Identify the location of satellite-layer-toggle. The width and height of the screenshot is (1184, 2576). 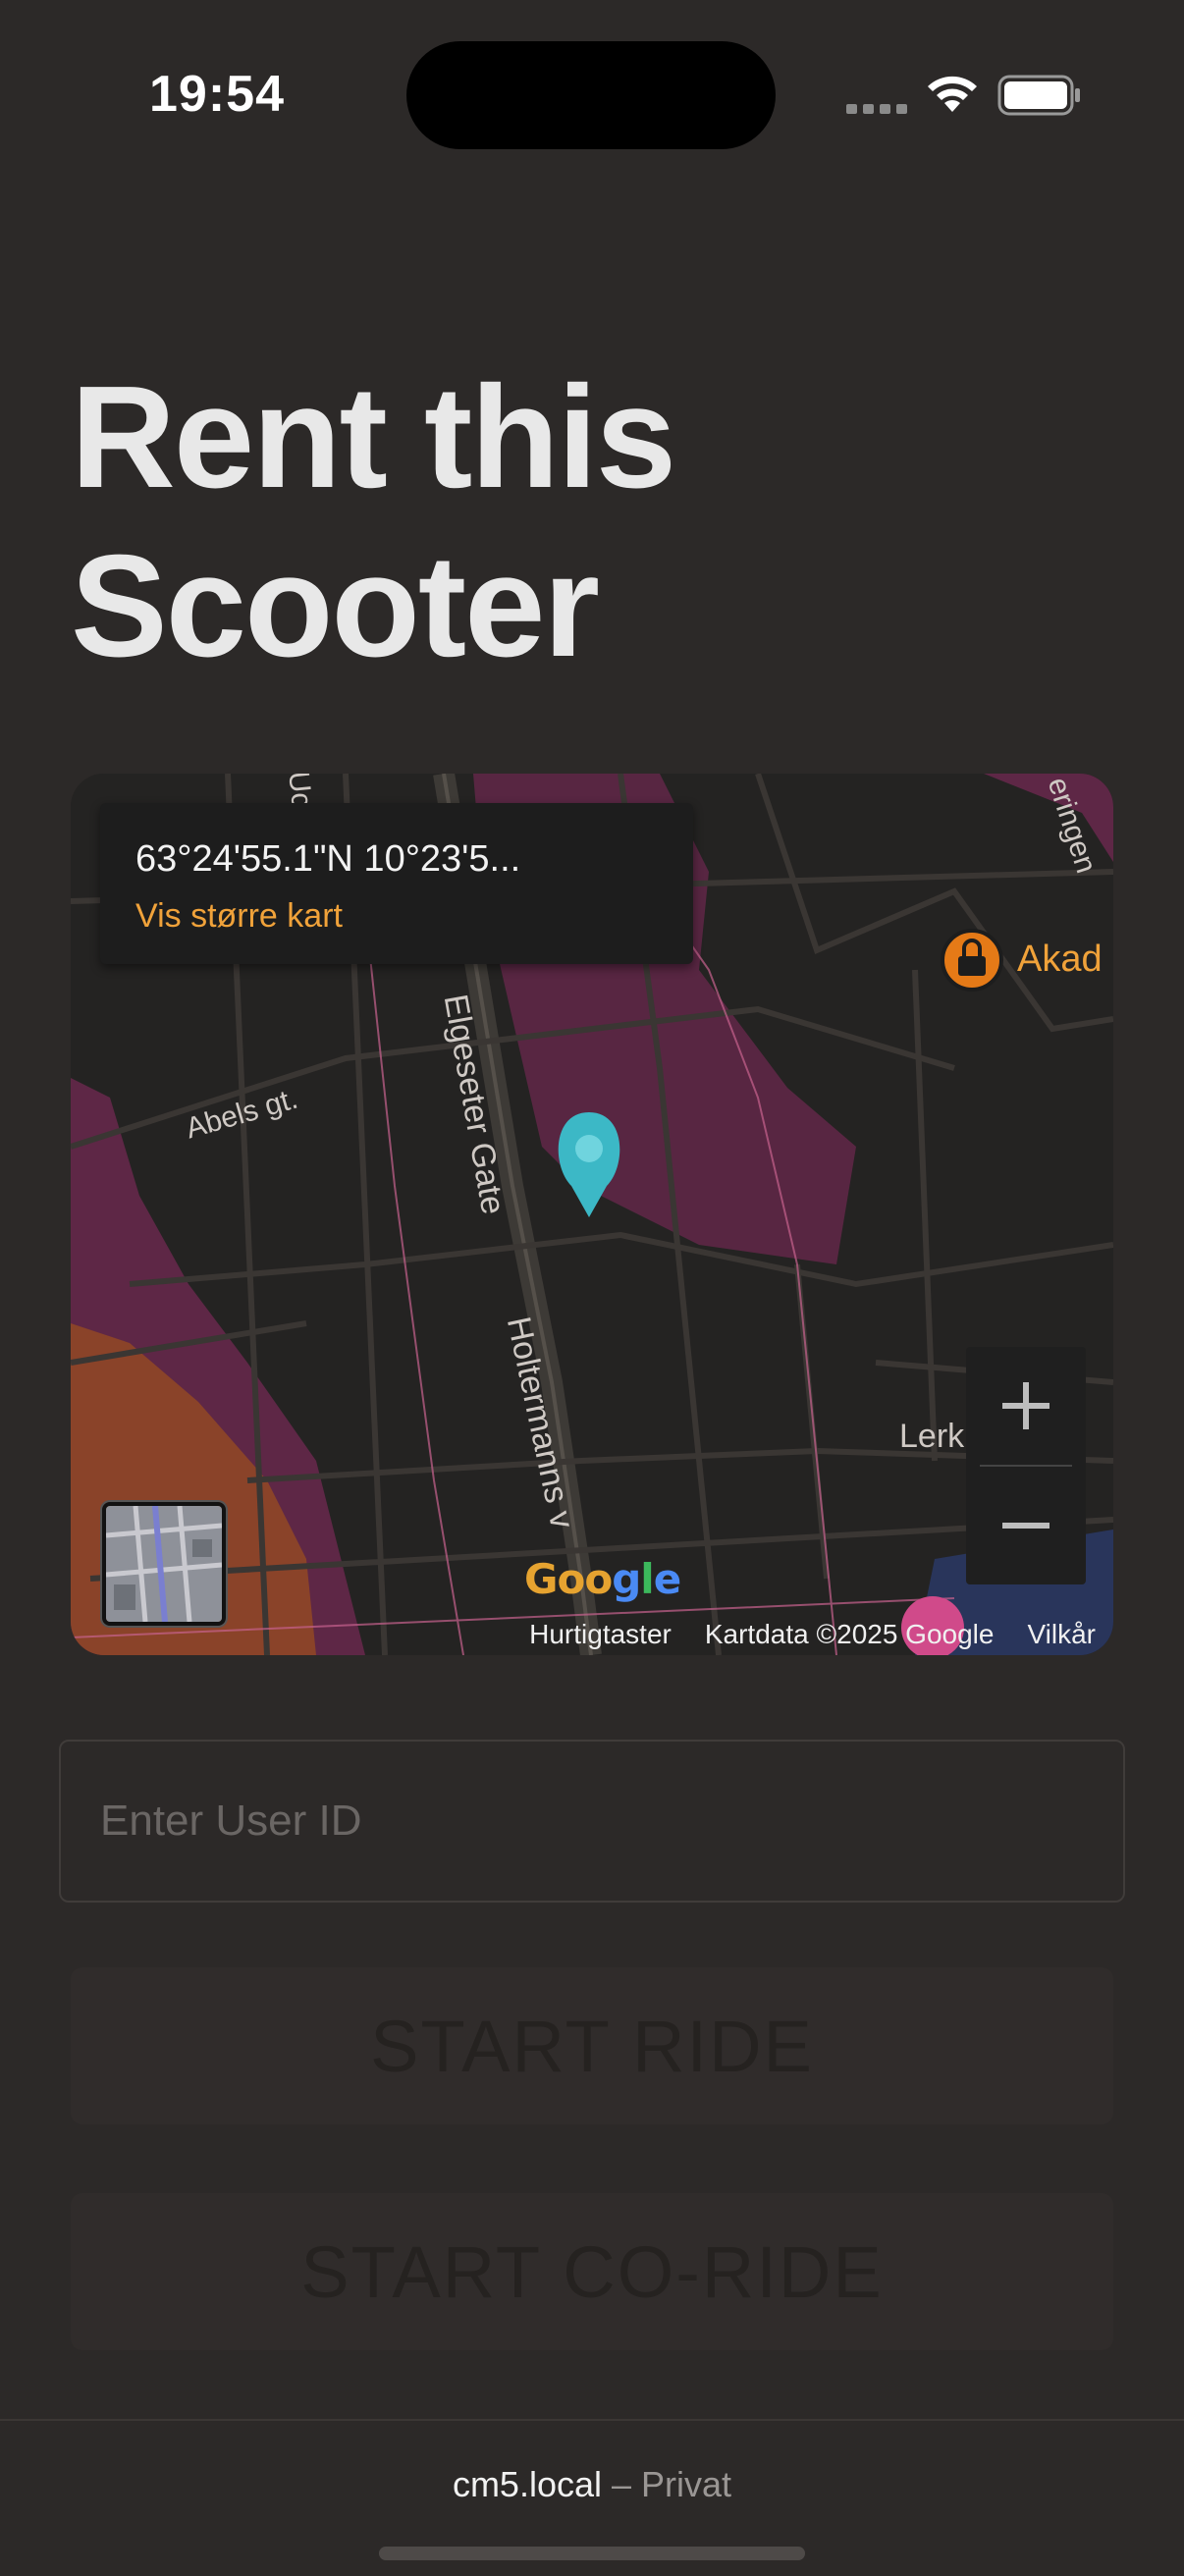
(164, 1564).